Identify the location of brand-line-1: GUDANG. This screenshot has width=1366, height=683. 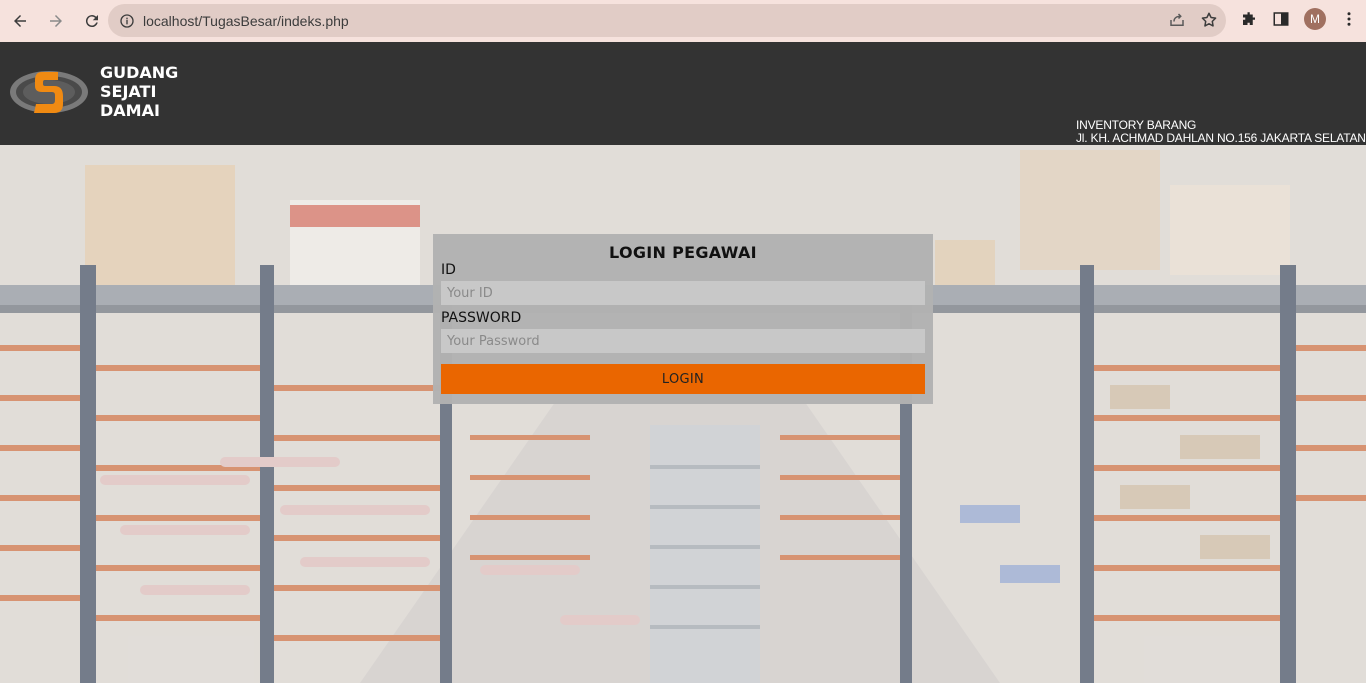
(139, 72).